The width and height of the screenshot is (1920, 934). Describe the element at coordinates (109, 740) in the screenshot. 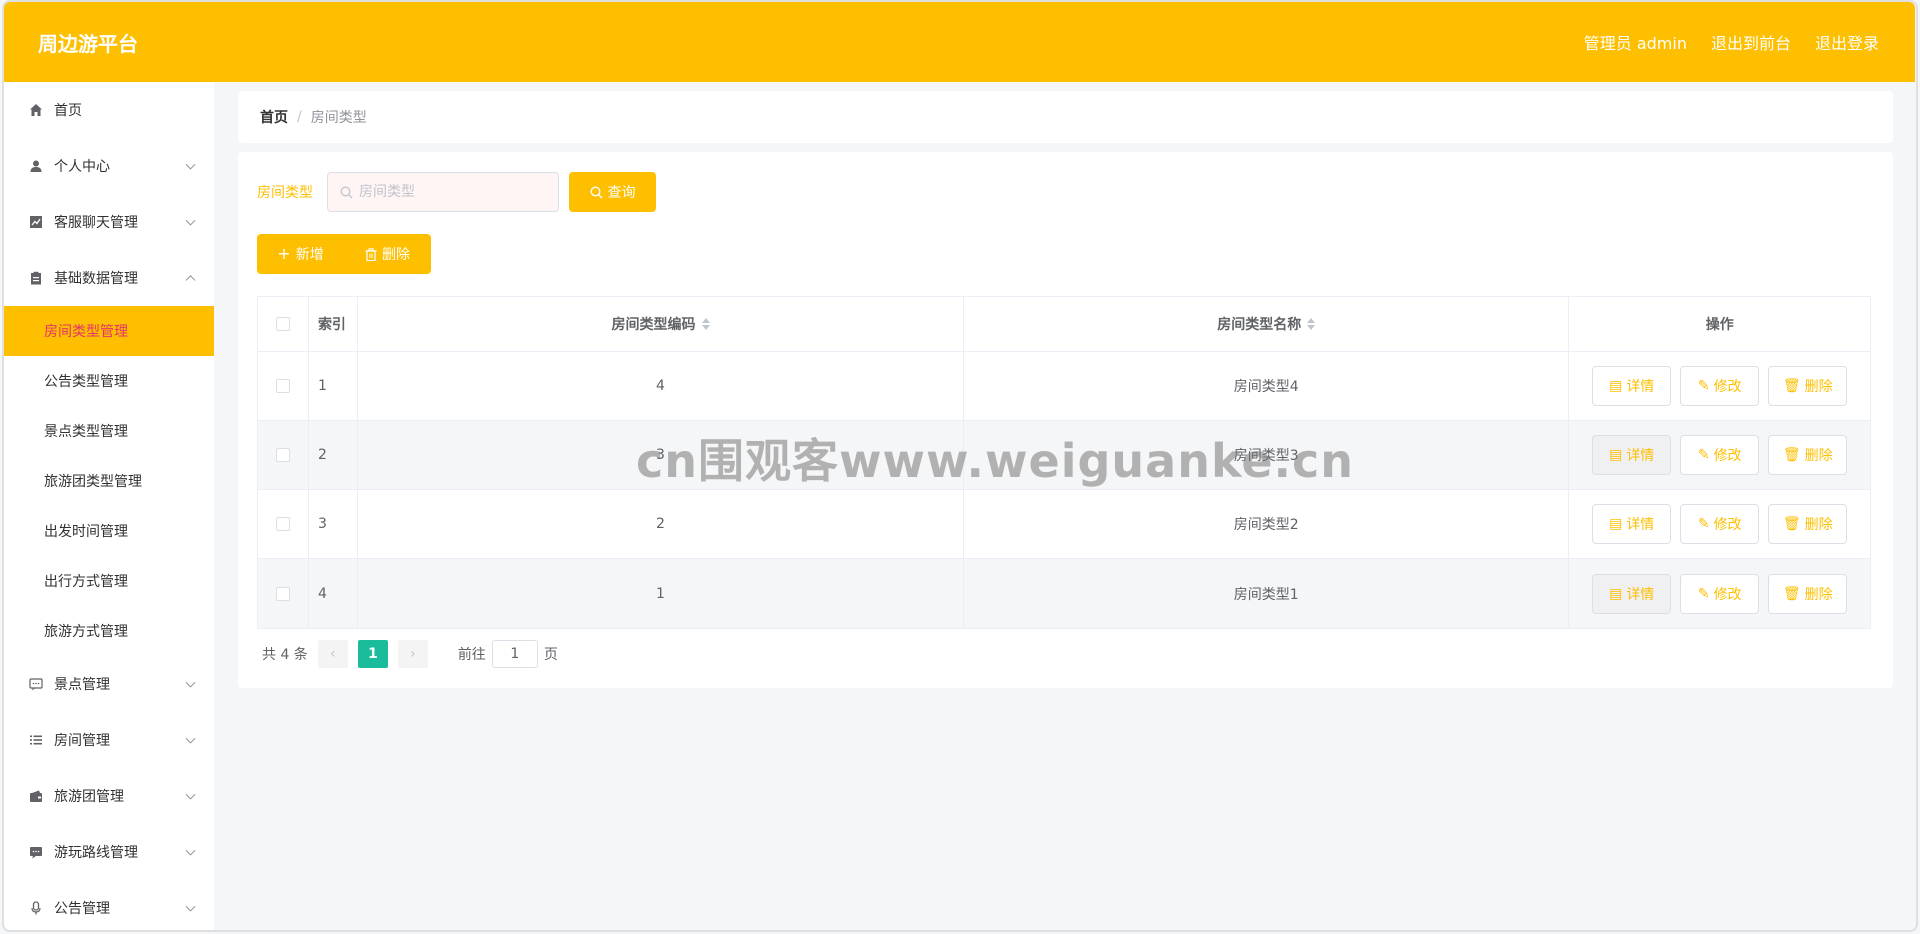

I see `sidebar-item-room: 房间管理` at that location.